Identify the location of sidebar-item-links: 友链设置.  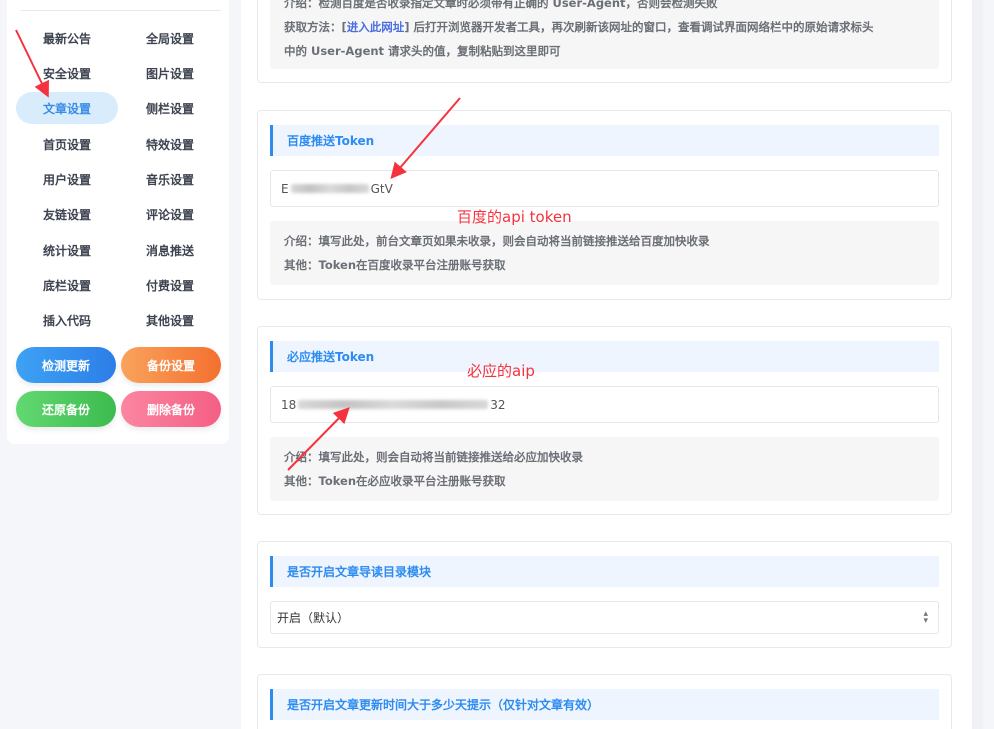
(67, 214).